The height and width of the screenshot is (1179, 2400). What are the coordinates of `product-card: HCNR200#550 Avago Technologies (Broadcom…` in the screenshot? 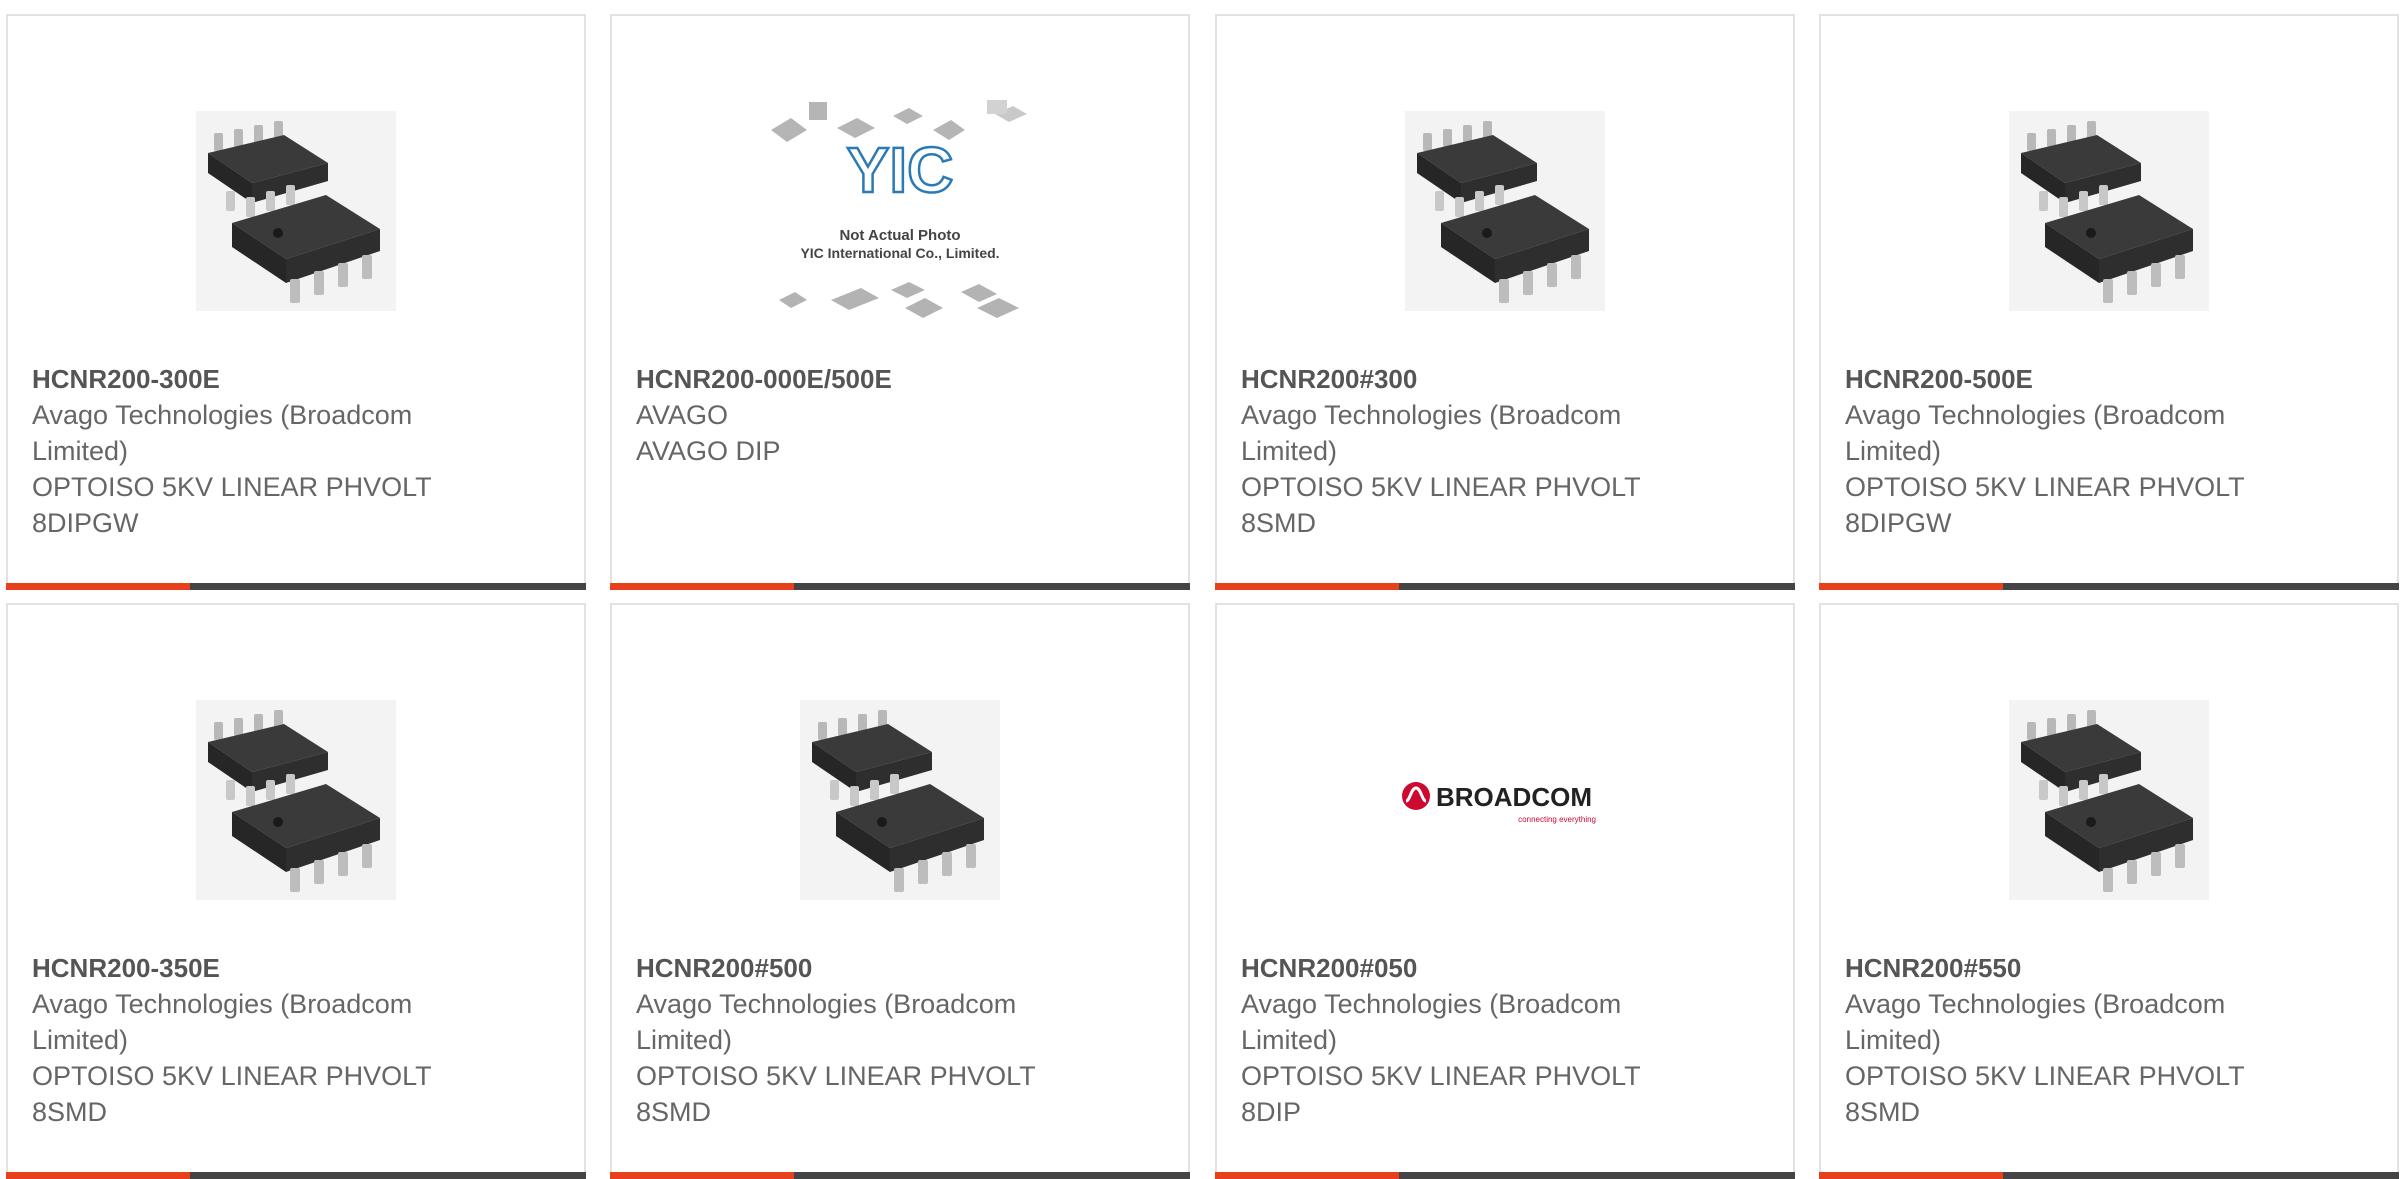 It's located at (2109, 891).